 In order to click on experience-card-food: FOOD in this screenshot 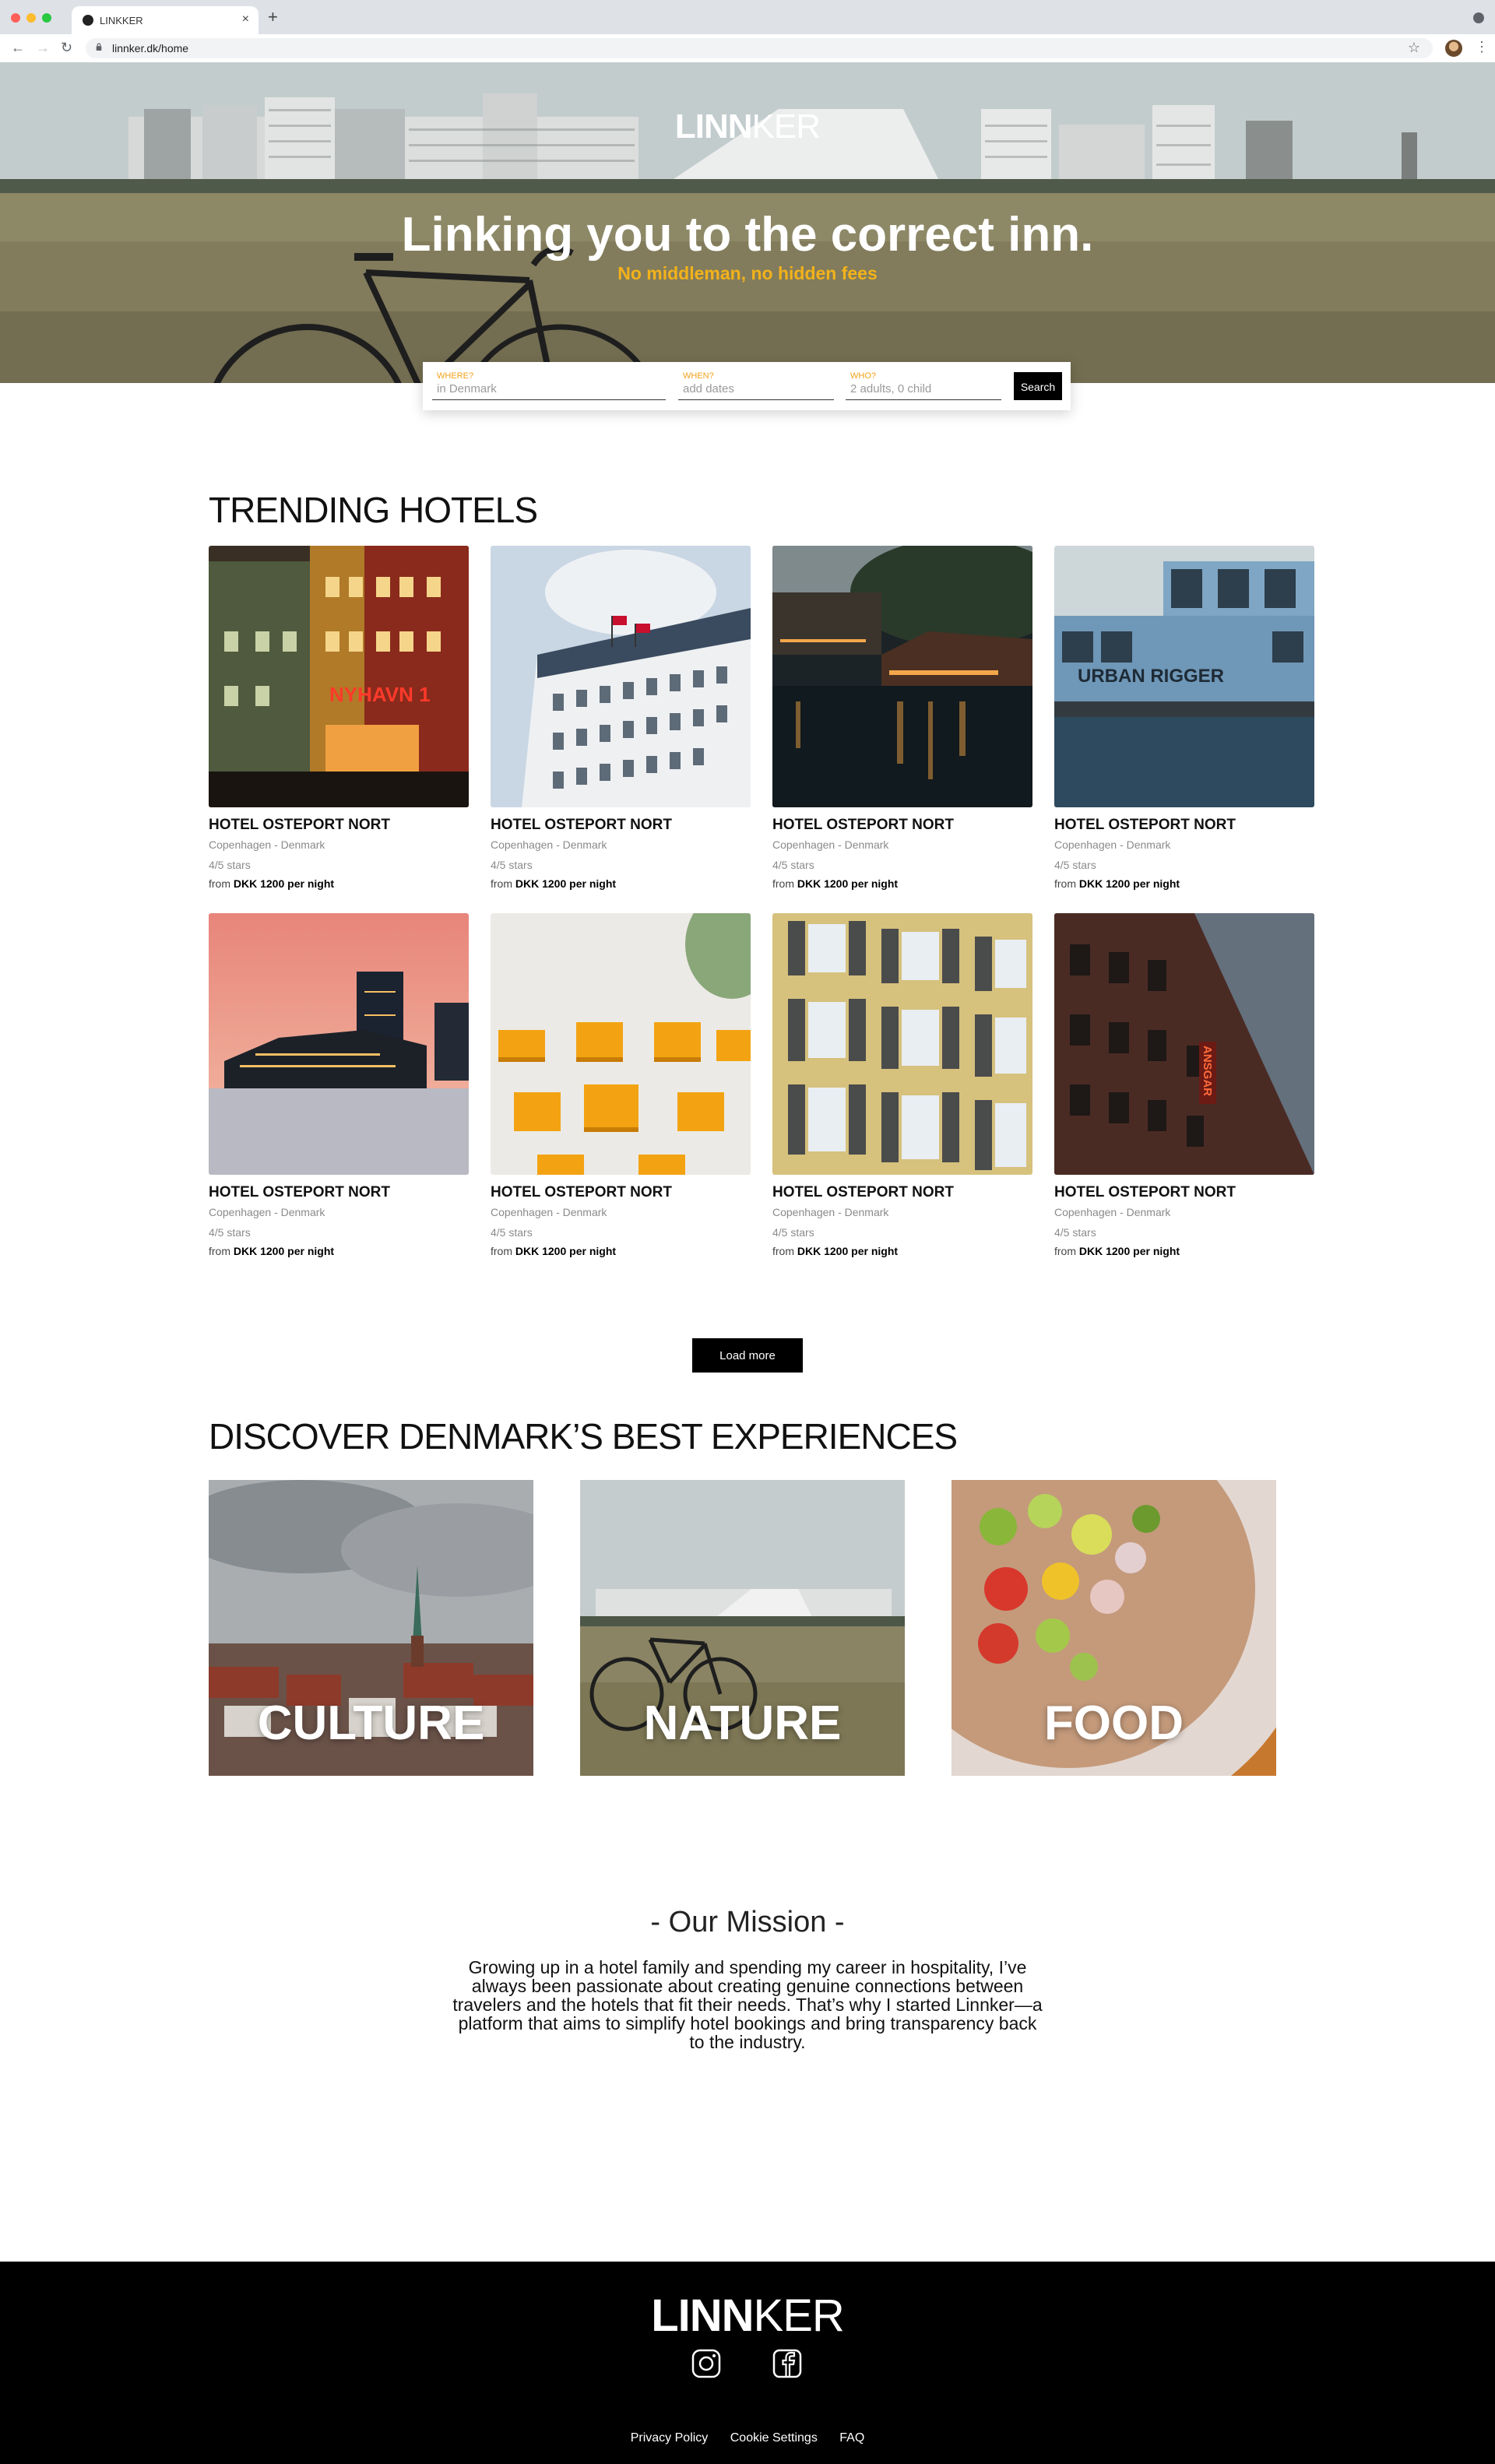, I will do `click(1114, 1628)`.